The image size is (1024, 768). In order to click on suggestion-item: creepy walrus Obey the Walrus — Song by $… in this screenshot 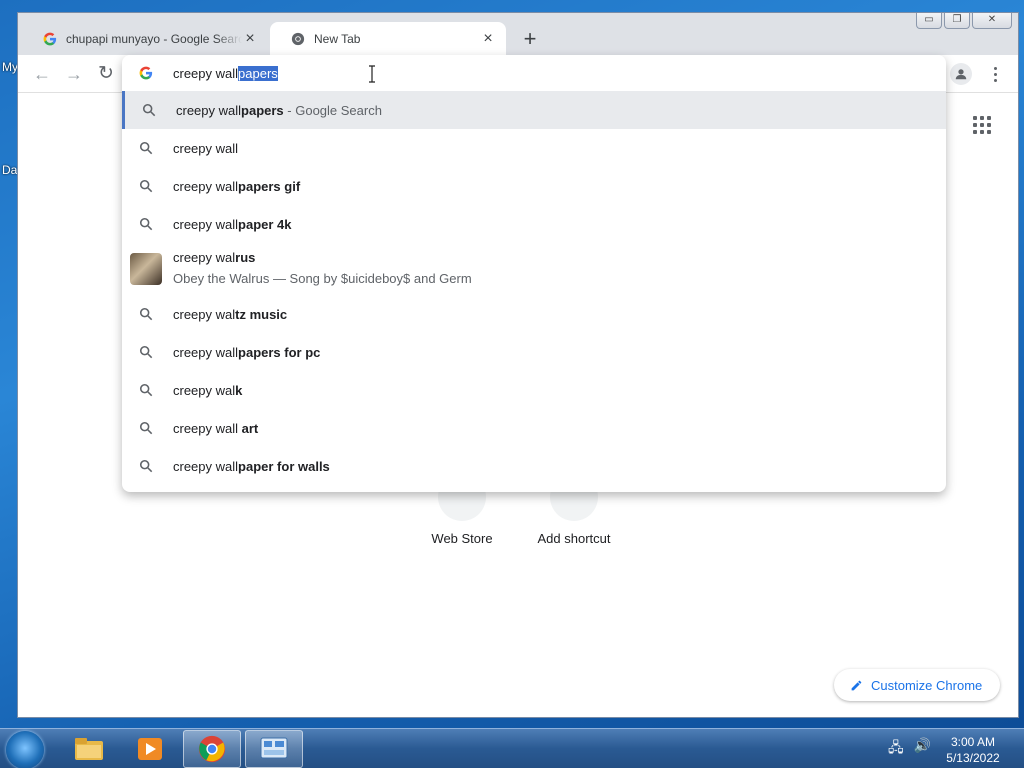, I will do `click(534, 269)`.